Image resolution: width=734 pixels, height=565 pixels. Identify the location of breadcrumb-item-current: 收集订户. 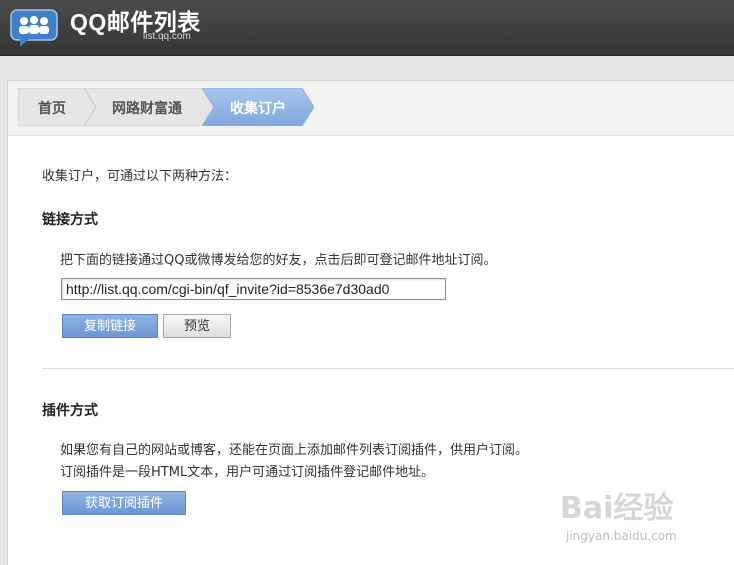
(258, 107).